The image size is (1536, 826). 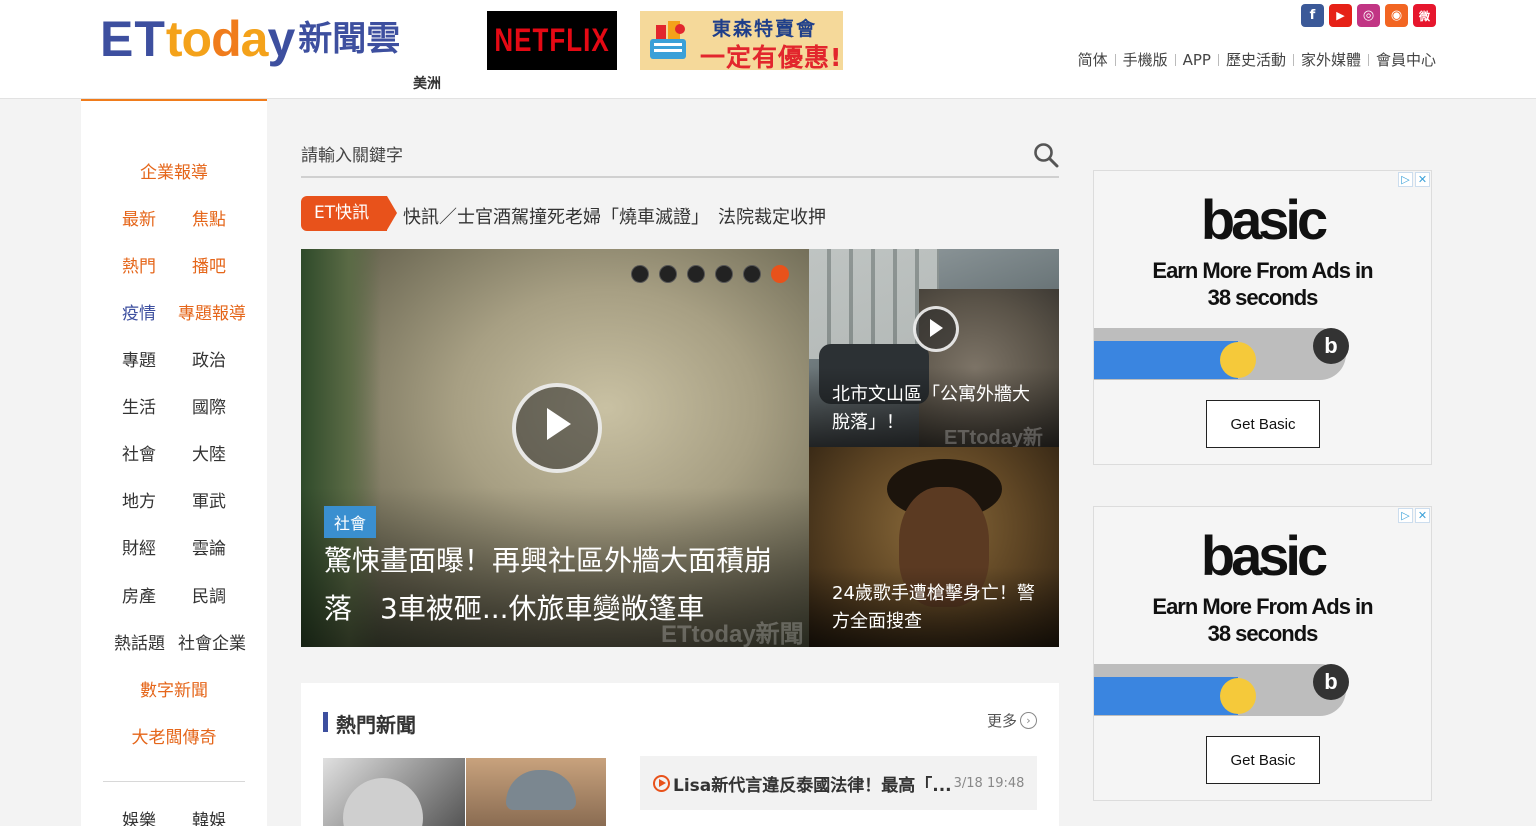 I want to click on facebook-icon: f, so click(x=1312, y=15).